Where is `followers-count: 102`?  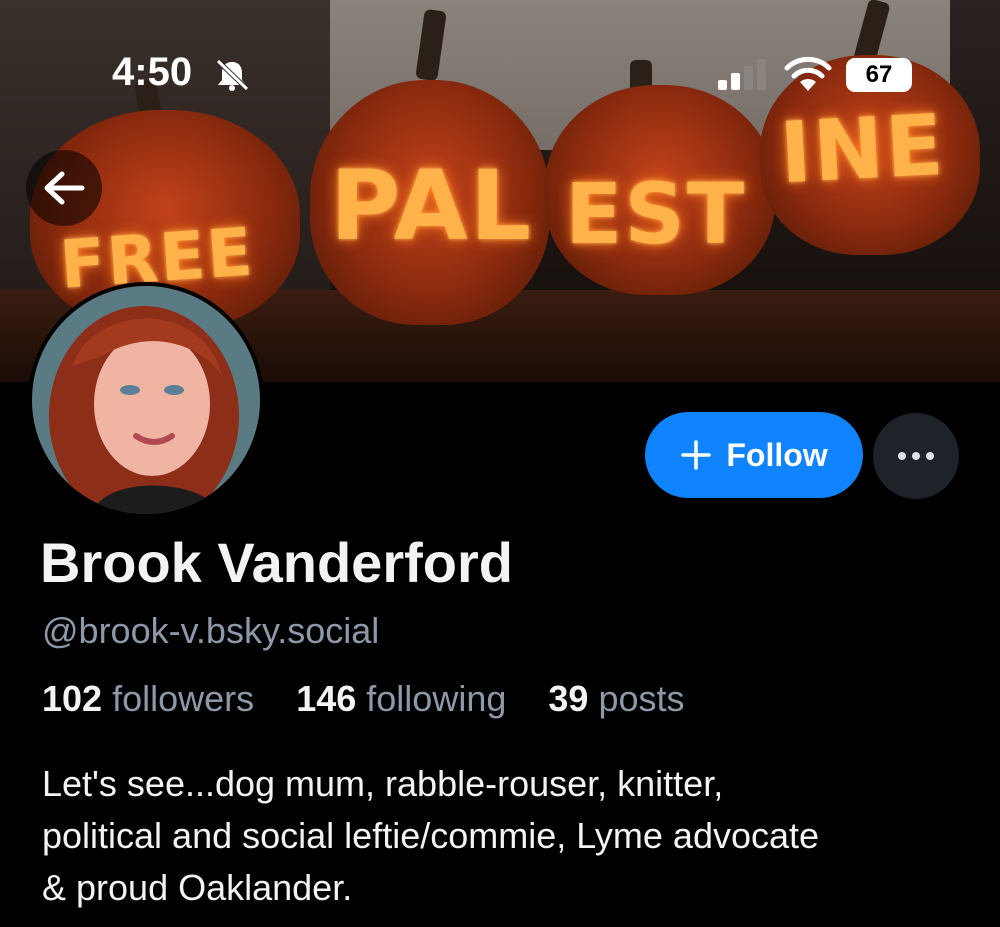
followers-count: 102 is located at coordinates (72, 698).